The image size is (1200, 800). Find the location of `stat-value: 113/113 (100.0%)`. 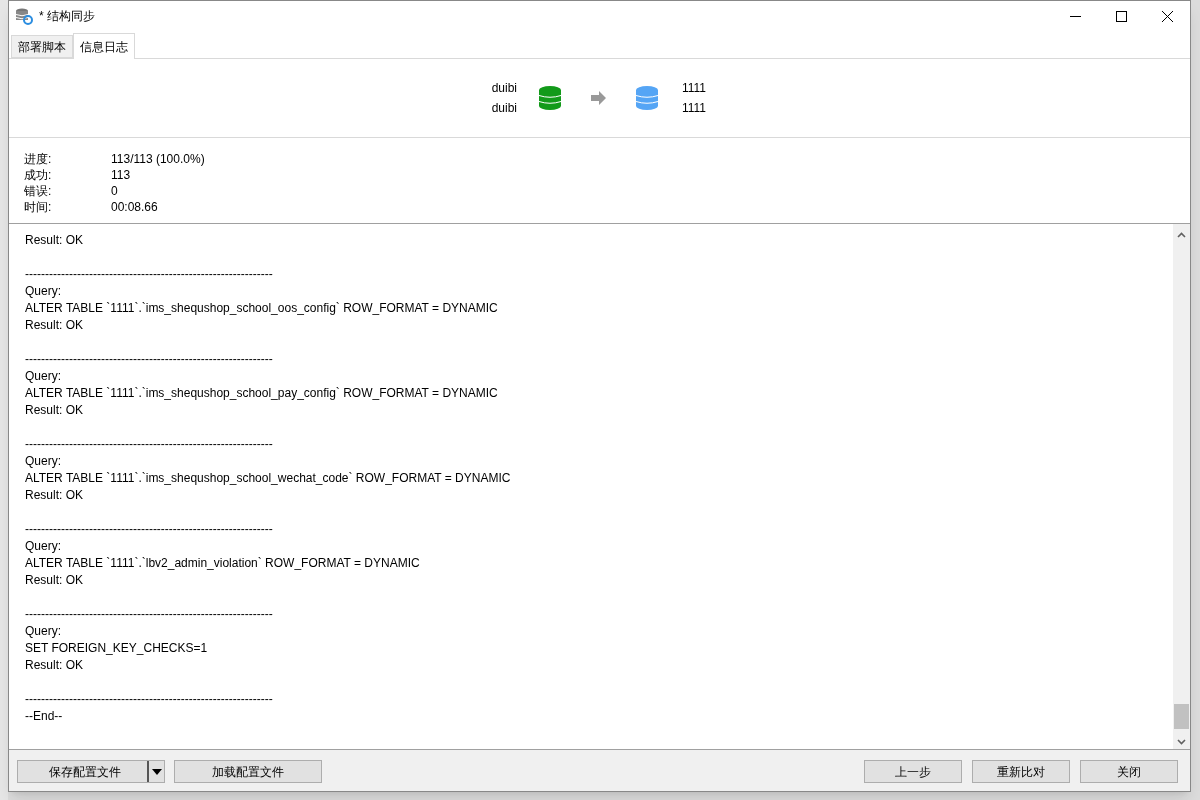

stat-value: 113/113 (100.0%) is located at coordinates (158, 159).